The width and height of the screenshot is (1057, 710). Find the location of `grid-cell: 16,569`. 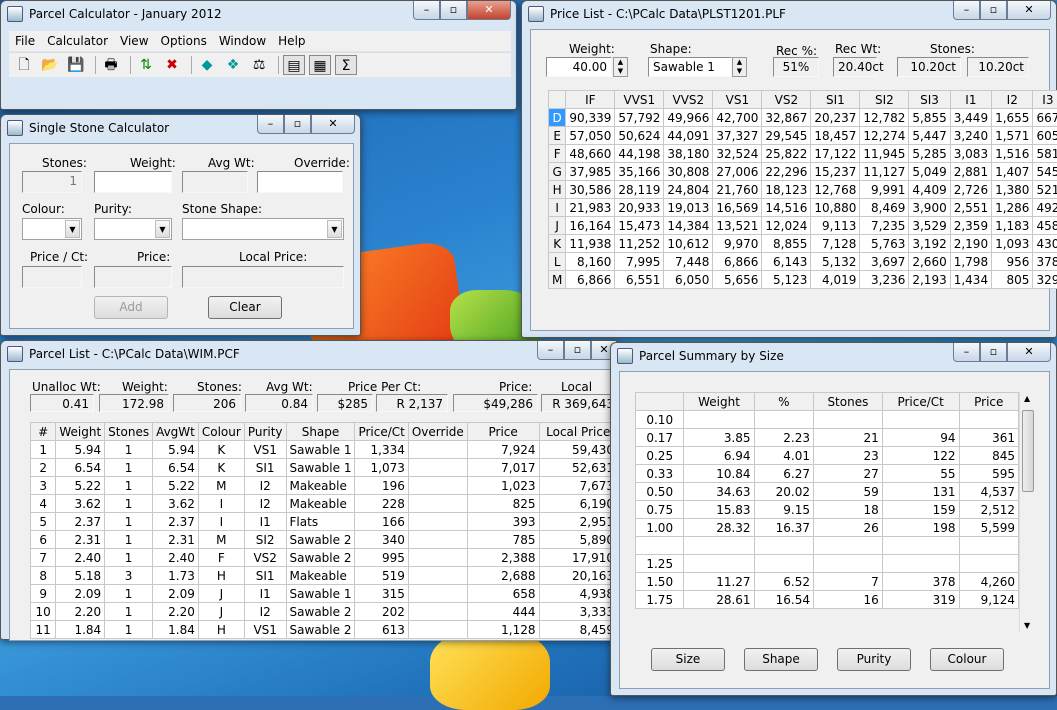

grid-cell: 16,569 is located at coordinates (737, 208).